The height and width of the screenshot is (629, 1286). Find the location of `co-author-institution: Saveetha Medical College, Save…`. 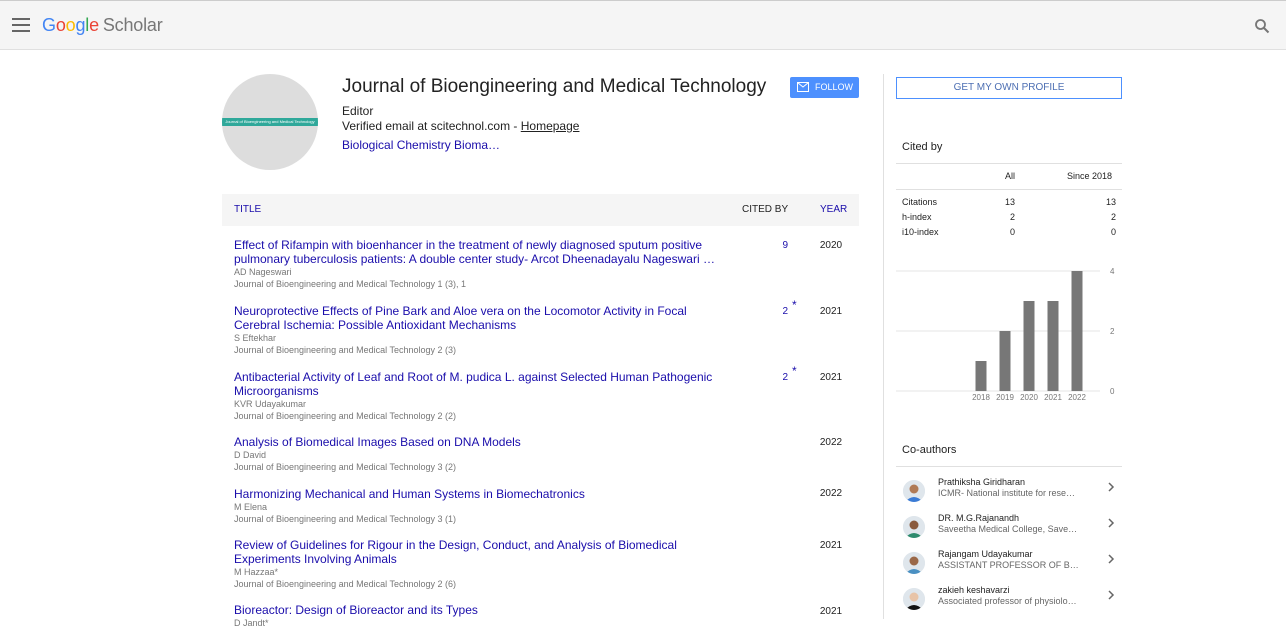

co-author-institution: Saveetha Medical College, Save… is located at coordinates (1008, 529).